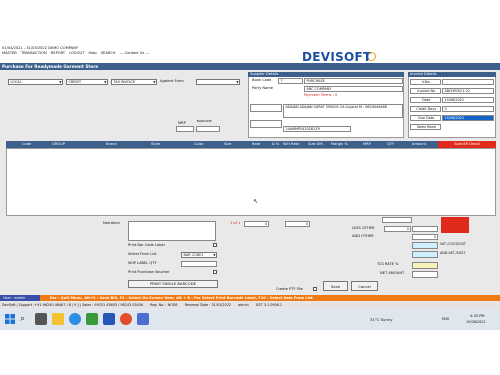 The image size is (500, 375). I want to click on due-date-input: 15/08/2021, so click(468, 118).